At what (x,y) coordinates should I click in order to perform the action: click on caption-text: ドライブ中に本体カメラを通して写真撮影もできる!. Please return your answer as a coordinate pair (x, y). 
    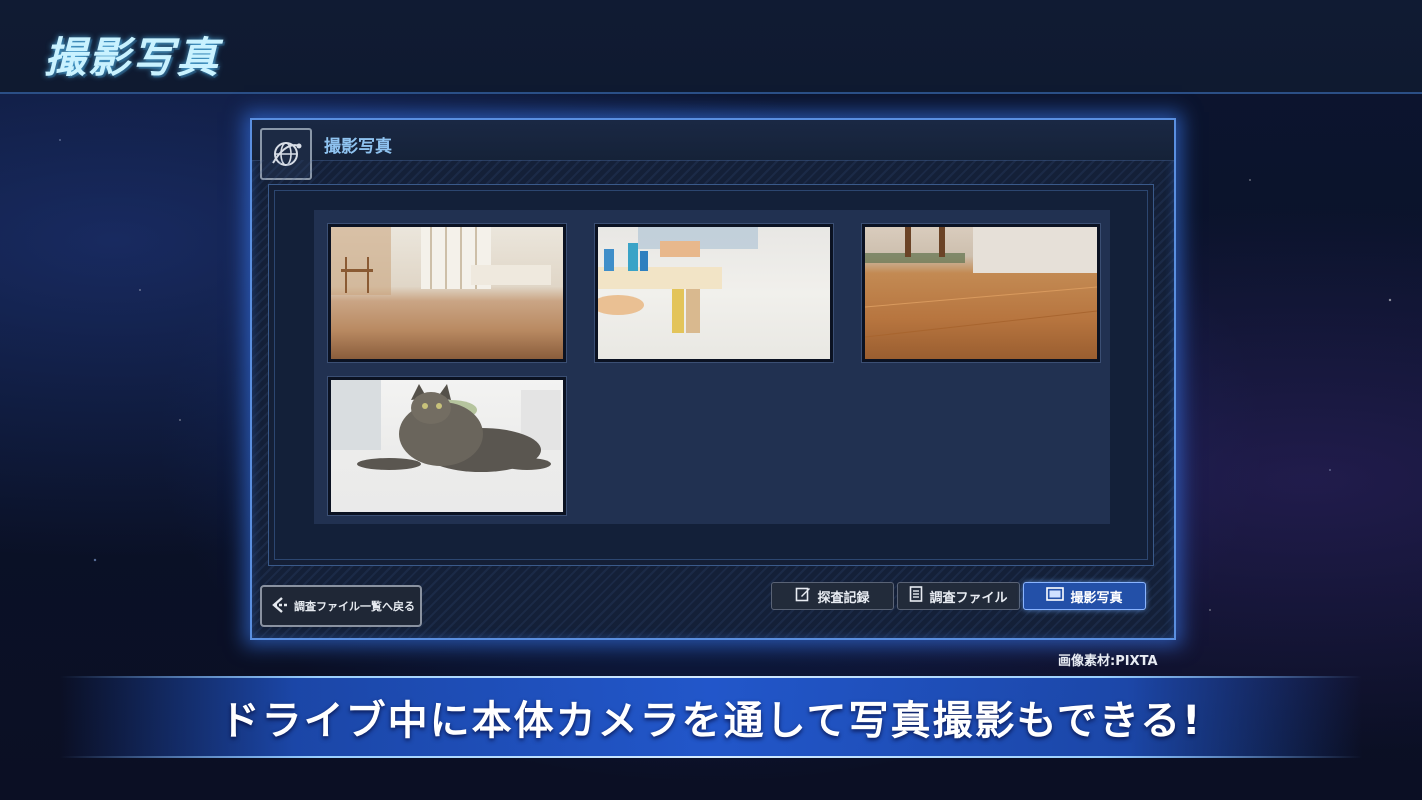
    Looking at the image, I should click on (711, 721).